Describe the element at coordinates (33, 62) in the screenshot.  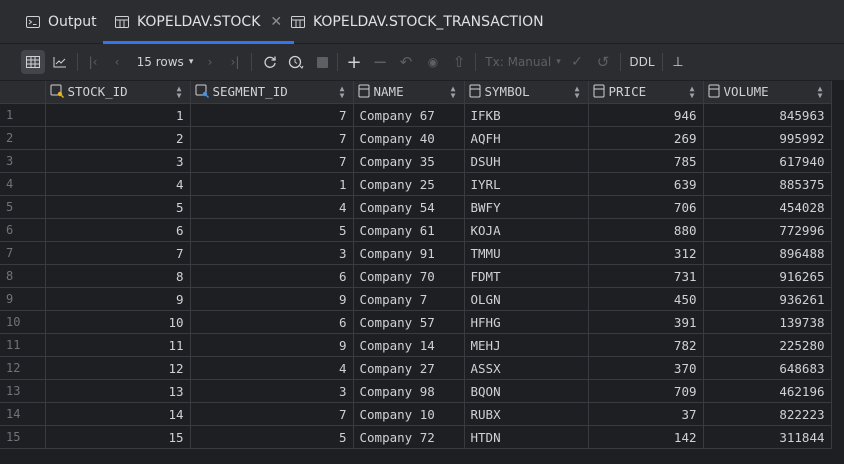
I see `table-view-icon` at that location.